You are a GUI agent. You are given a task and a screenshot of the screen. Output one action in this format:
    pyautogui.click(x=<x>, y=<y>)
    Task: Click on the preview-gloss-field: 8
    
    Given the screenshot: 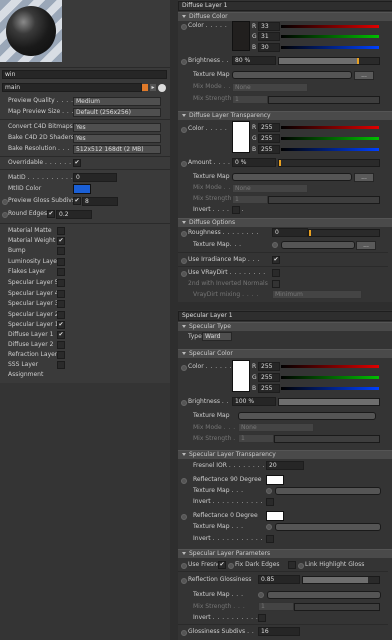 What is the action you would take?
    pyautogui.click(x=100, y=201)
    